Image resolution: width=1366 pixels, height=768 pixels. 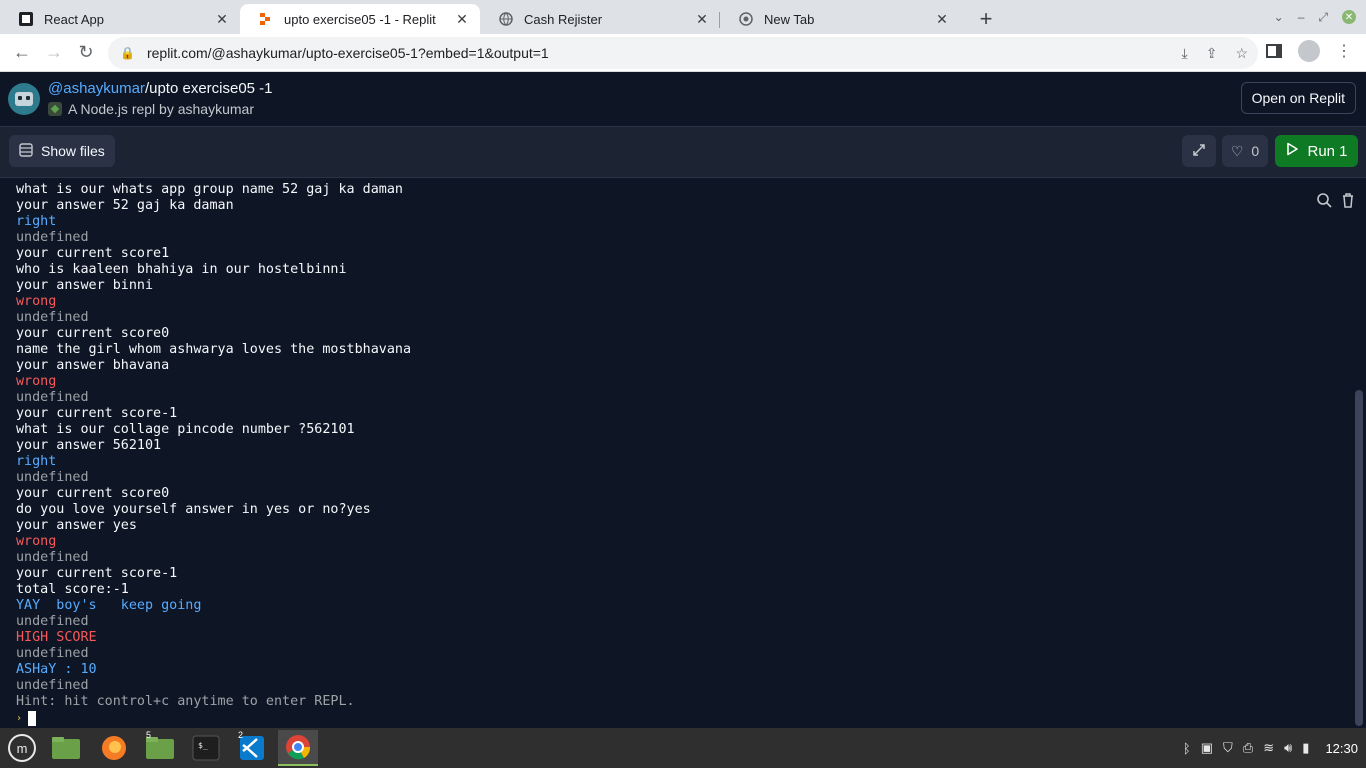 What do you see at coordinates (1298, 98) in the screenshot?
I see `open-on-replit-button: Open on Replit` at bounding box center [1298, 98].